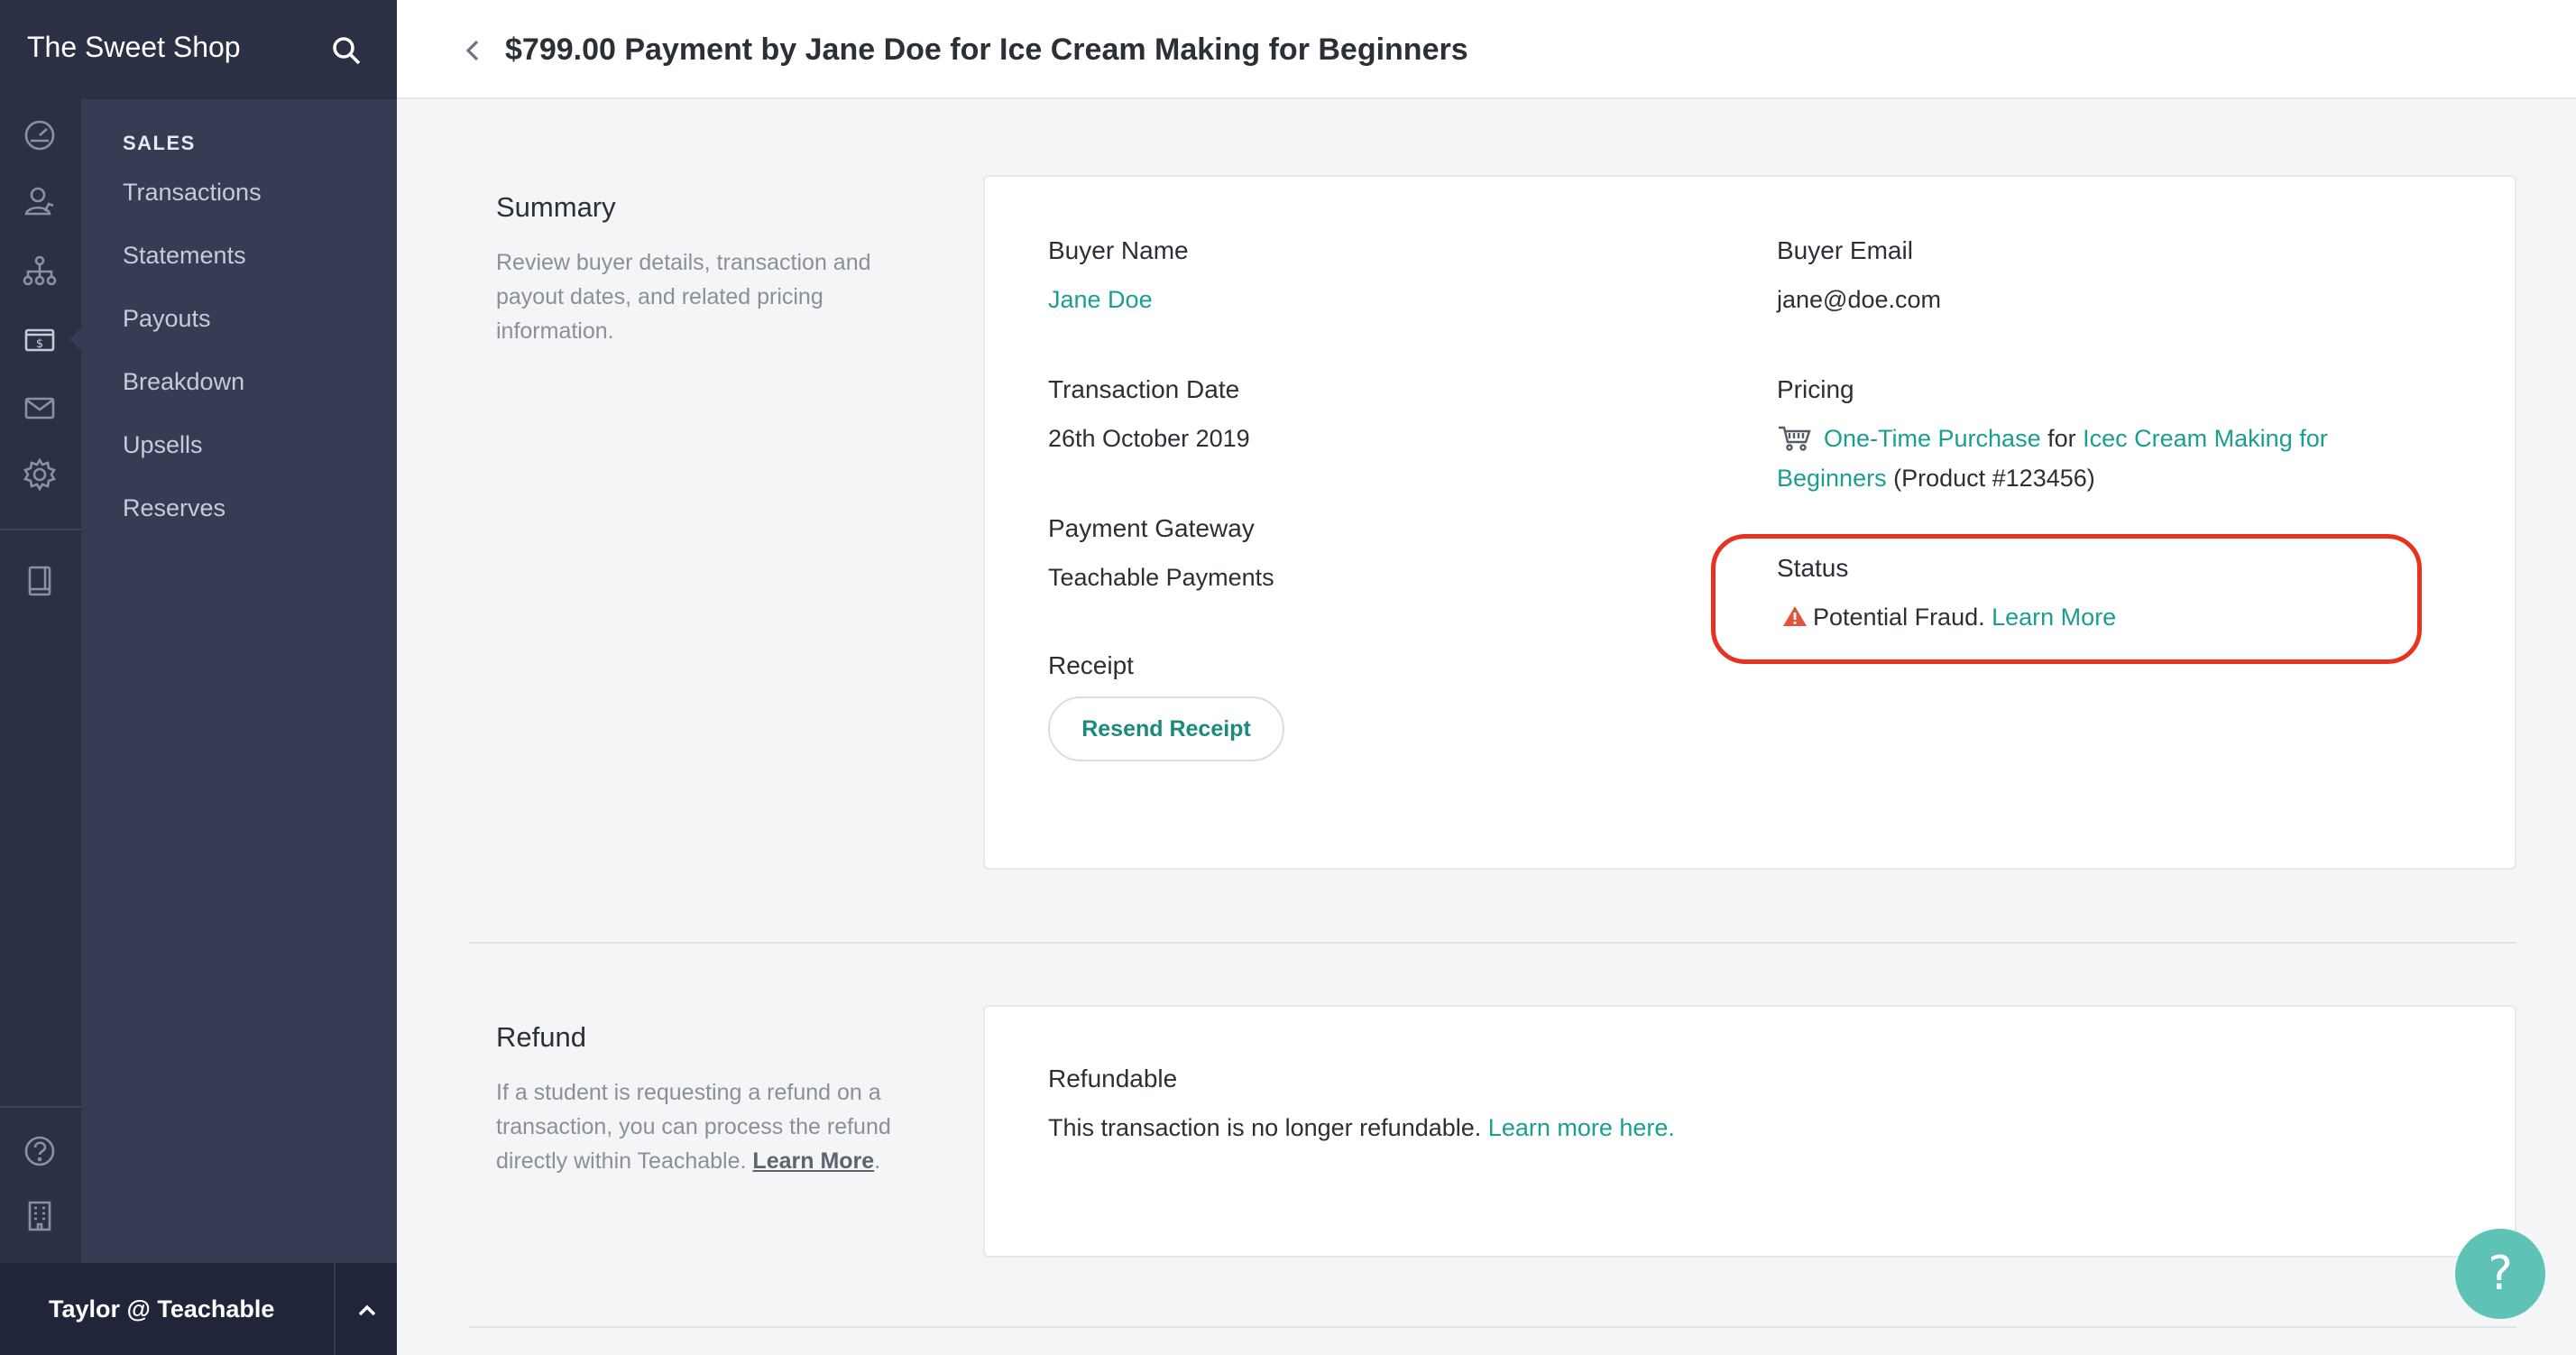 This screenshot has width=2576, height=1355. What do you see at coordinates (1091, 665) in the screenshot?
I see `receipt-label: Receipt` at bounding box center [1091, 665].